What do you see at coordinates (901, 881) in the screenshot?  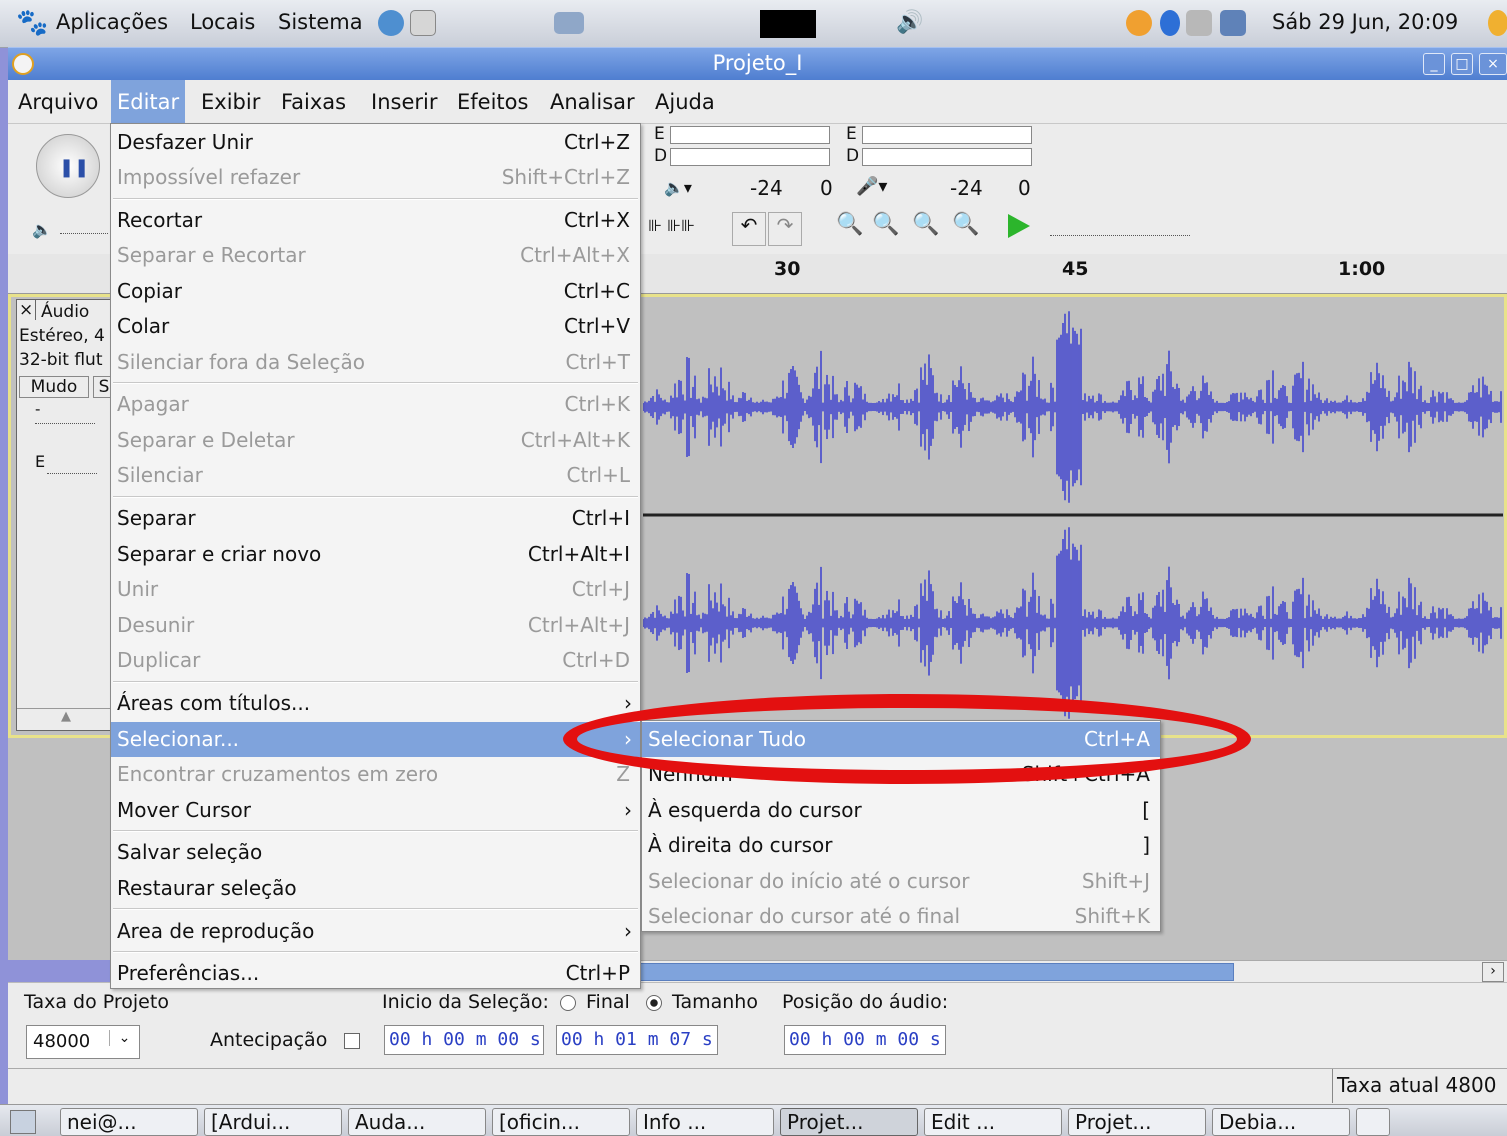 I see `menu-inicio-ate-cursor: Selecionar do início até o cursor Shift+J` at bounding box center [901, 881].